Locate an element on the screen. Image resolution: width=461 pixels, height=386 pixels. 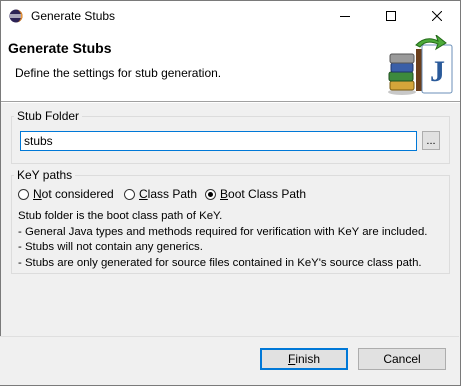
minimize-icon is located at coordinates (345, 16).